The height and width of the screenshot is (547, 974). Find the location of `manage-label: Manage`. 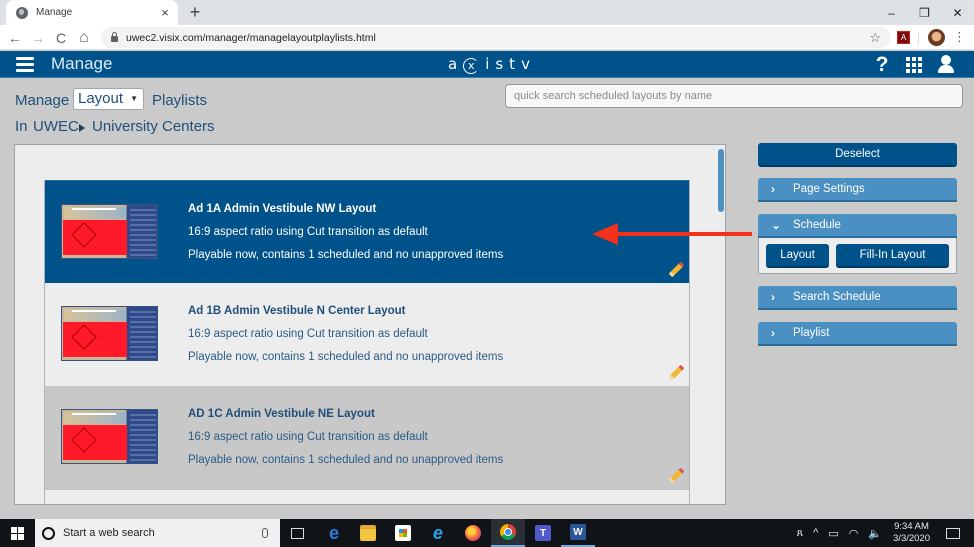

manage-label: Manage is located at coordinates (42, 100).